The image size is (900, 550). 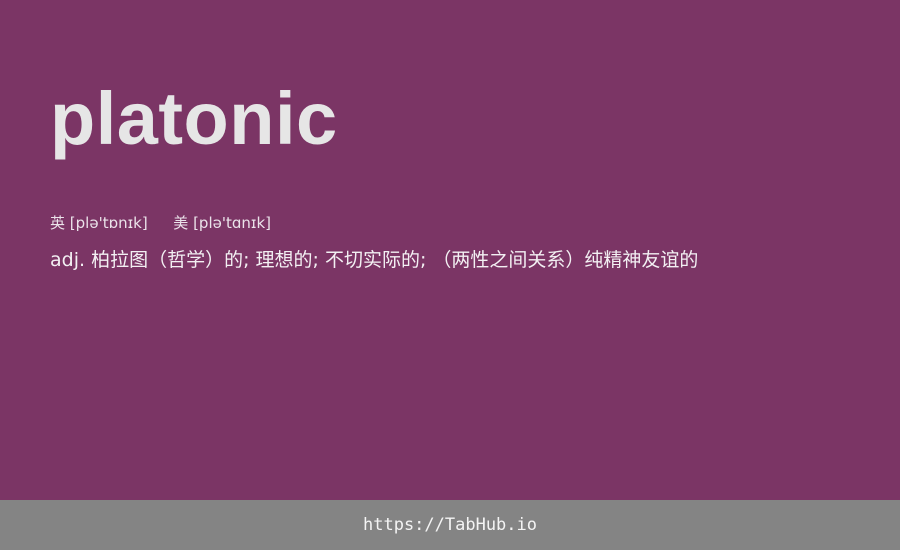 I want to click on headword: platonic, so click(x=194, y=118).